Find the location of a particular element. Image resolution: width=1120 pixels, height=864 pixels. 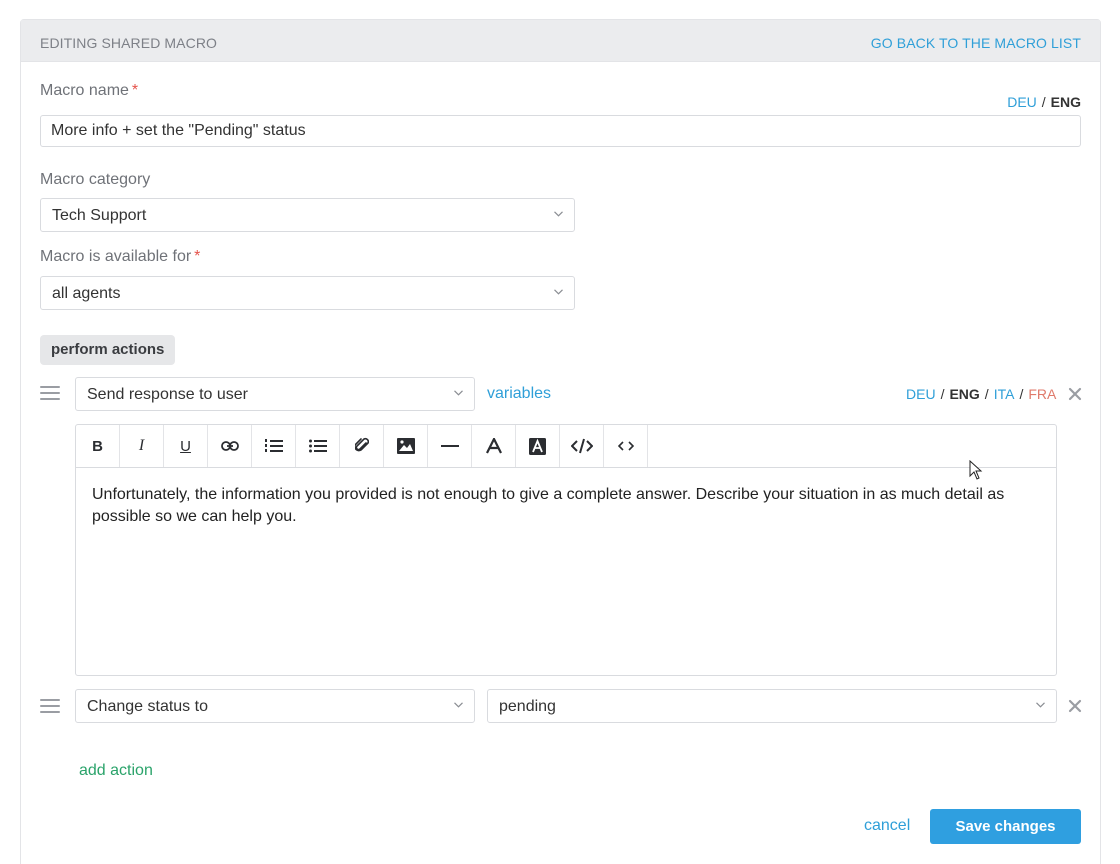

availability-label-text: Macro is available for is located at coordinates (116, 256).